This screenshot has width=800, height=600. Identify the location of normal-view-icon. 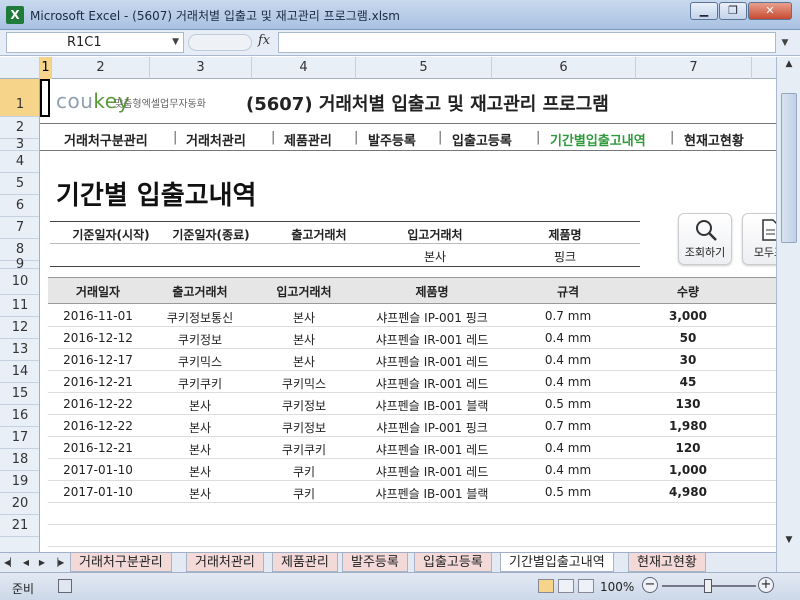
(546, 586).